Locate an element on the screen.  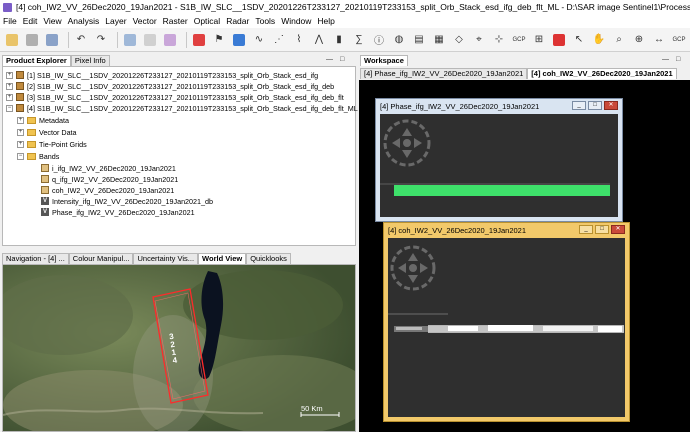
menu-help: Help is located at coordinates (325, 21).